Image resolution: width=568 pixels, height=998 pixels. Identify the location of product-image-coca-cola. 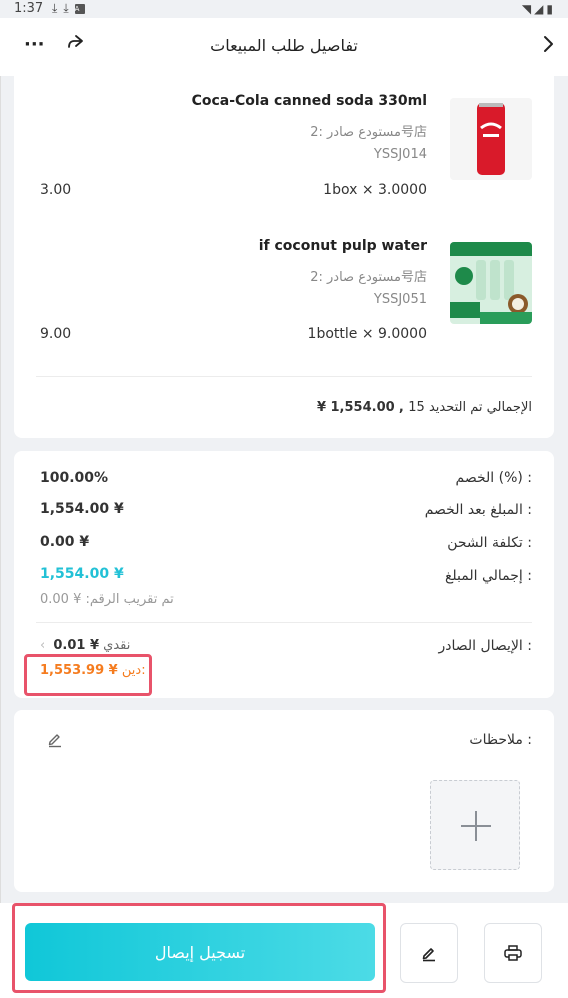
(491, 139).